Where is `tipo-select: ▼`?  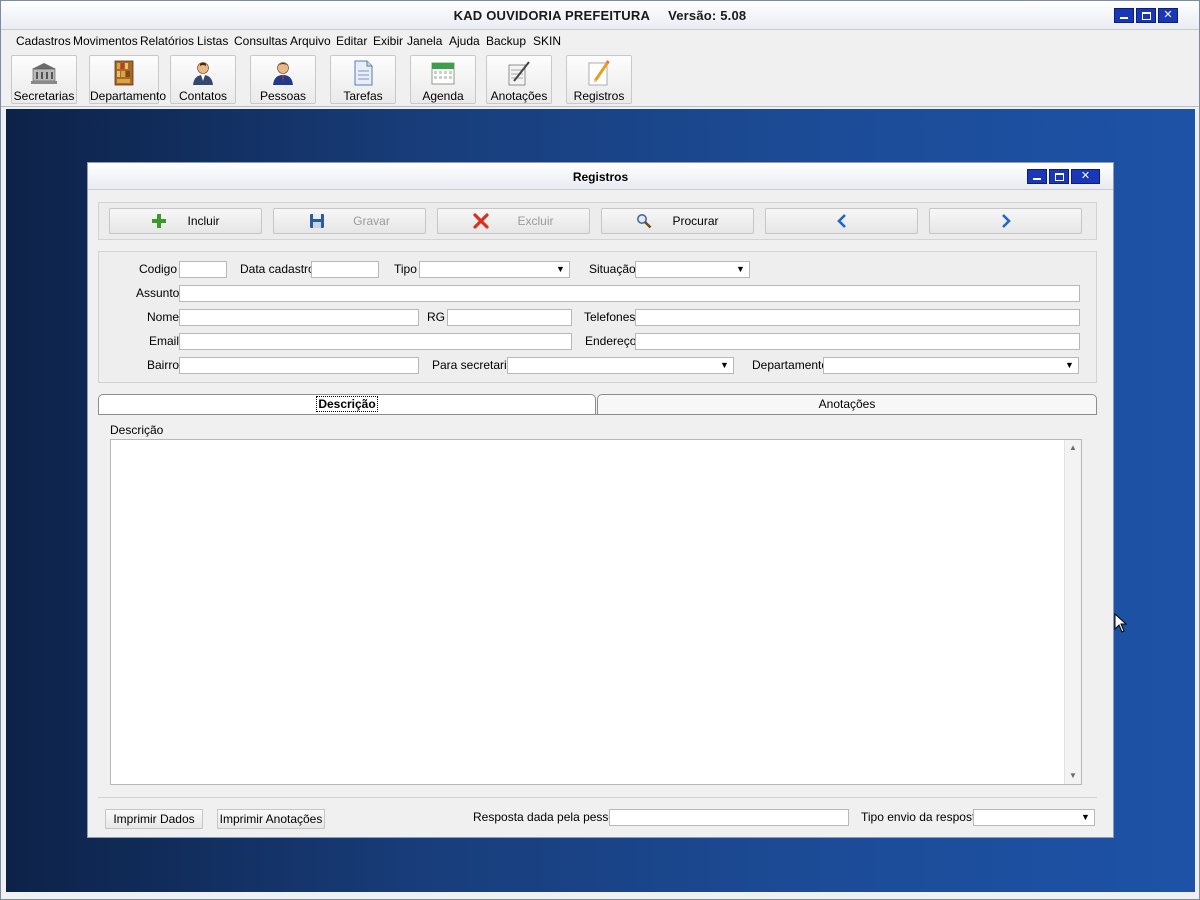
tipo-select: ▼ is located at coordinates (494, 269).